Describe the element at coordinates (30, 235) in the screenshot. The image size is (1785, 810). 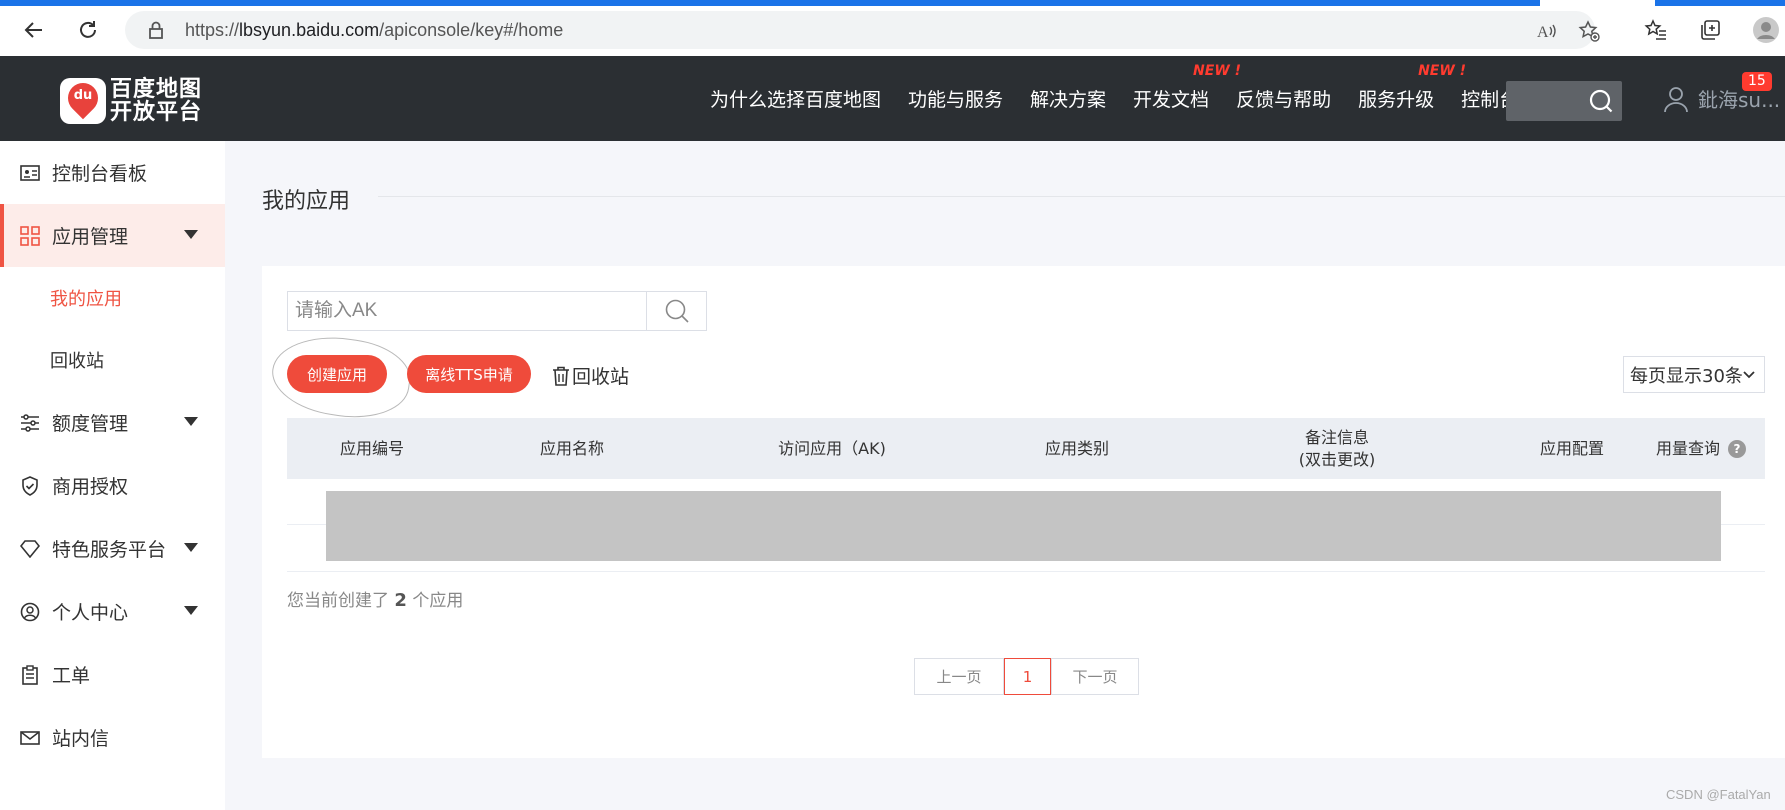
I see `grid-icon` at that location.